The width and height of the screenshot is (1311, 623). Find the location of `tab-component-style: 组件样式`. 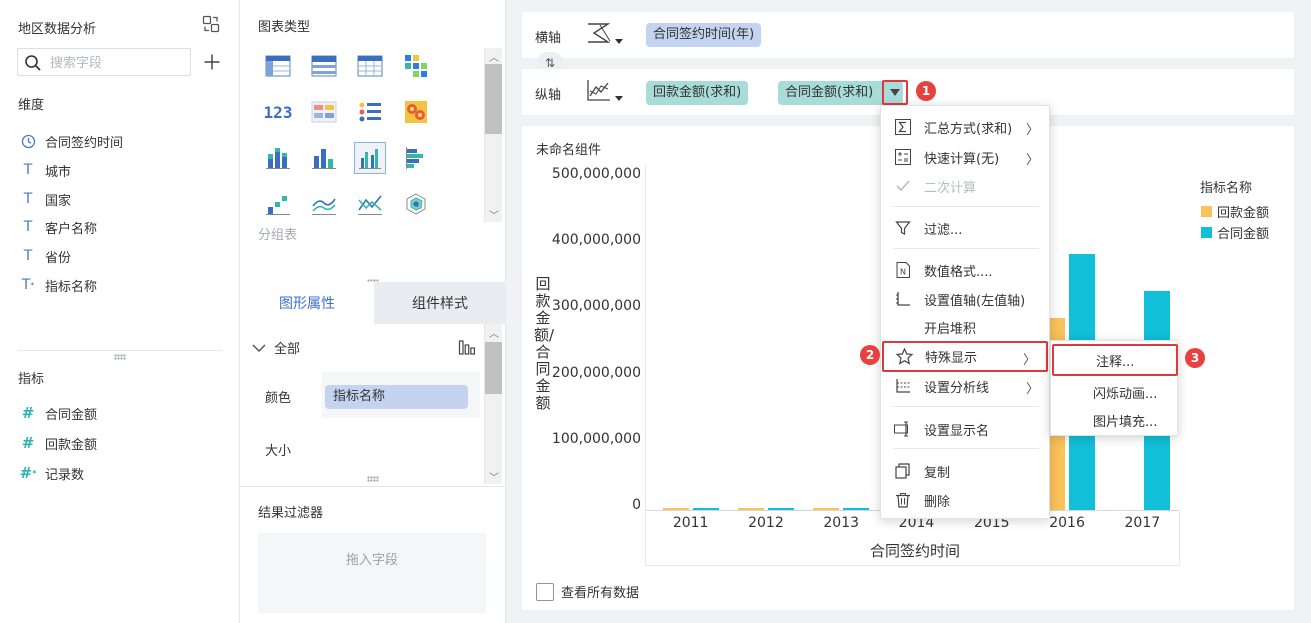

tab-component-style: 组件样式 is located at coordinates (440, 303).